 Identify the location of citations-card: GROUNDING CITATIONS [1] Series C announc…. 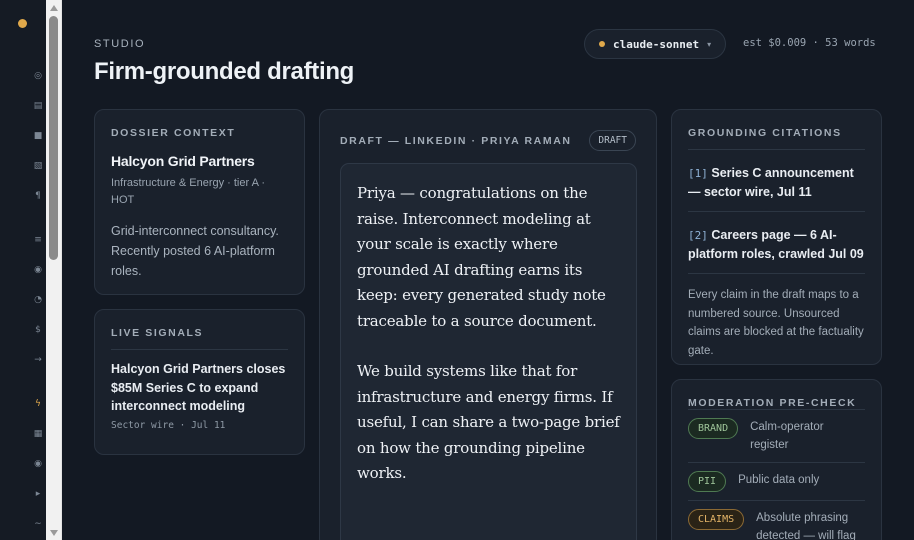
(776, 237).